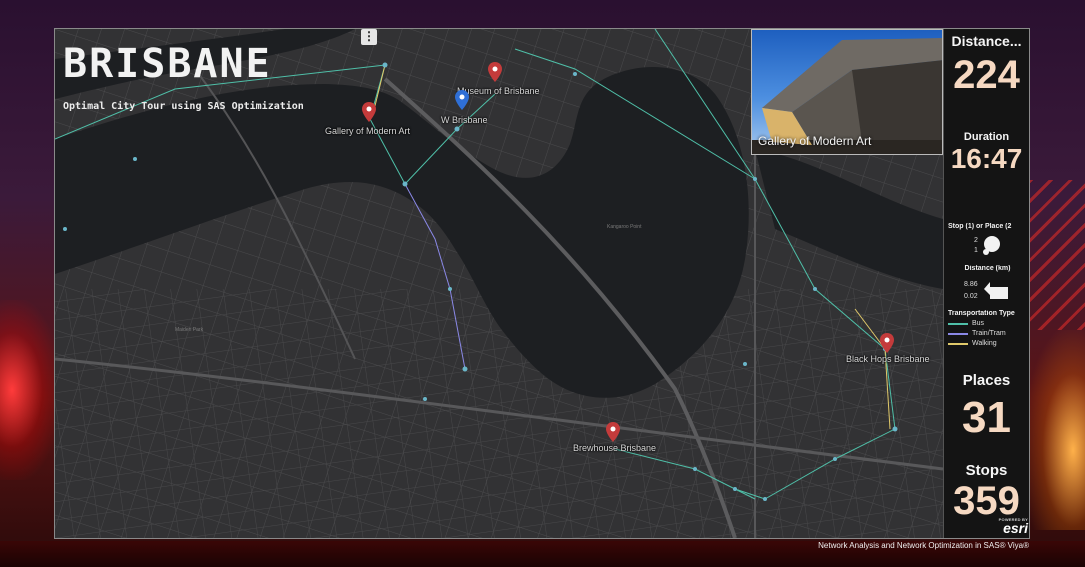  What do you see at coordinates (30, 390) in the screenshot?
I see `background-light-left` at bounding box center [30, 390].